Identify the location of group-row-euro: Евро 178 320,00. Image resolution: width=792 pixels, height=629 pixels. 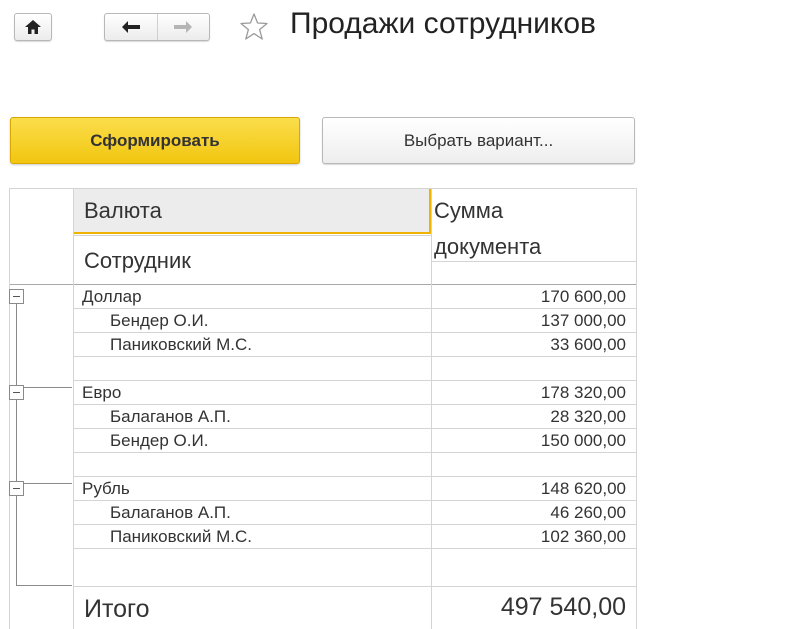
(318, 392).